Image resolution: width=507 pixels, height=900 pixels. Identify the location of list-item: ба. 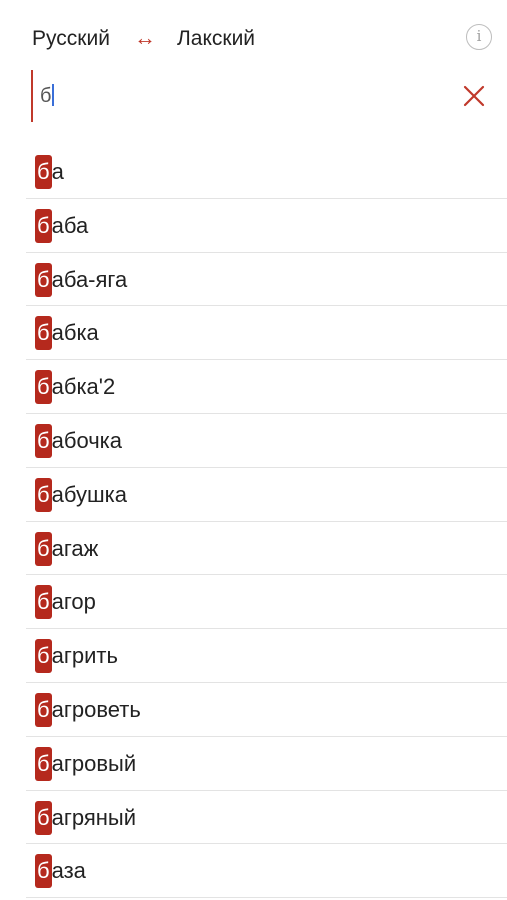
(266, 172).